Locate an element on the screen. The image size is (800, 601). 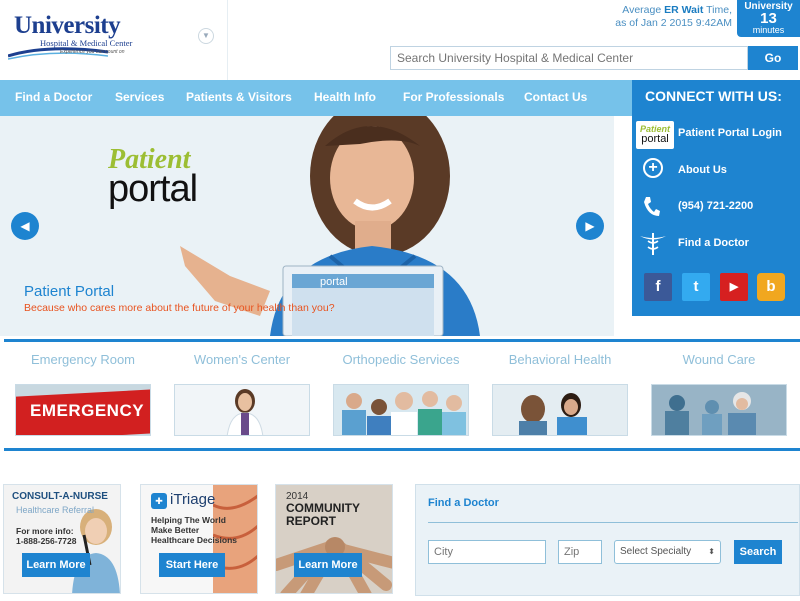
connect-title: CONNECT WITH US: is located at coordinates (713, 96).